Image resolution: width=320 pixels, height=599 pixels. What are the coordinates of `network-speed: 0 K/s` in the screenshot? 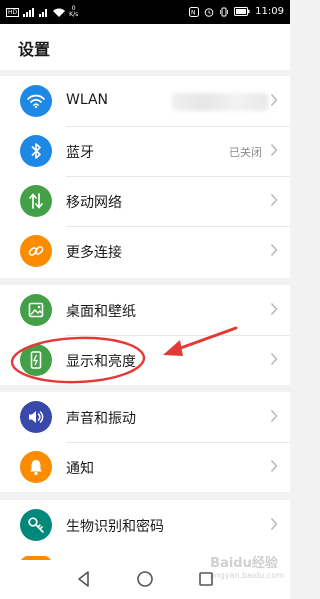 It's located at (73, 12).